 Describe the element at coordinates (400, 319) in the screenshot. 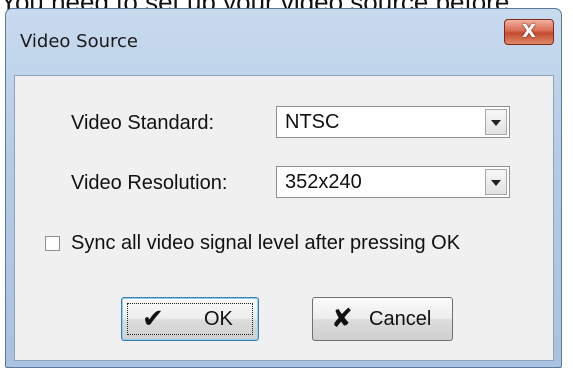

I see `cancel-label: Cancel` at that location.